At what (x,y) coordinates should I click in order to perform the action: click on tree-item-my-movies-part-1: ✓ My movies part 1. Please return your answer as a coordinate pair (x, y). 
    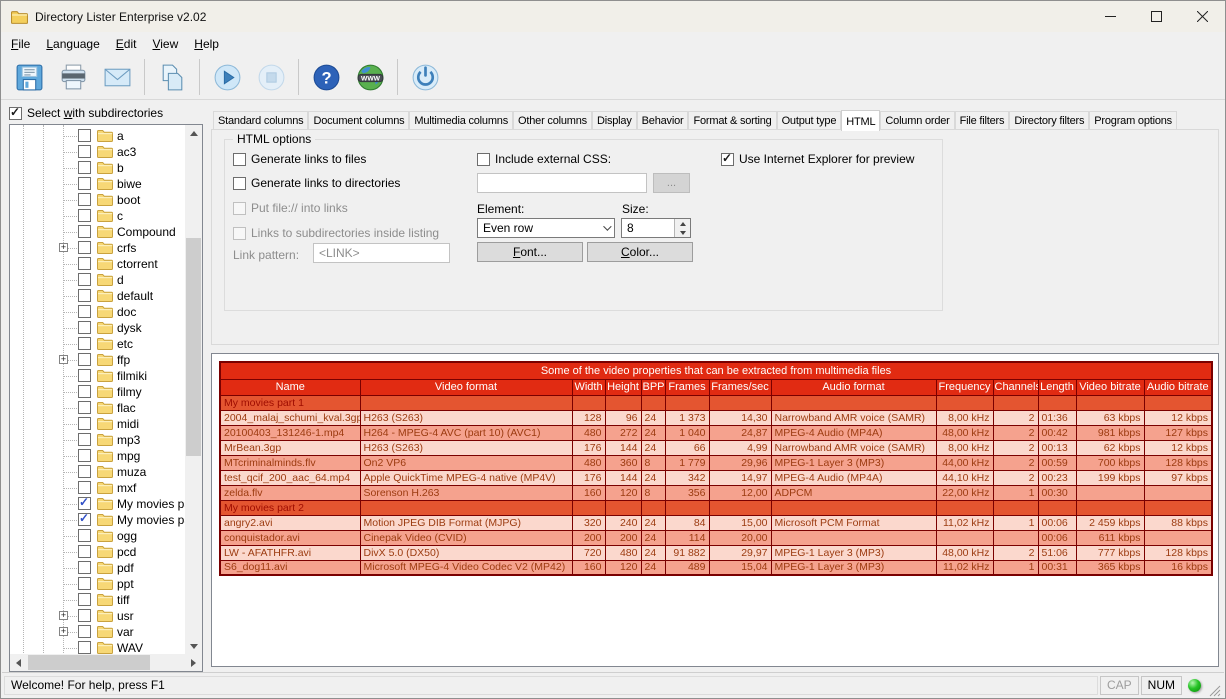
    Looking at the image, I should click on (98, 503).